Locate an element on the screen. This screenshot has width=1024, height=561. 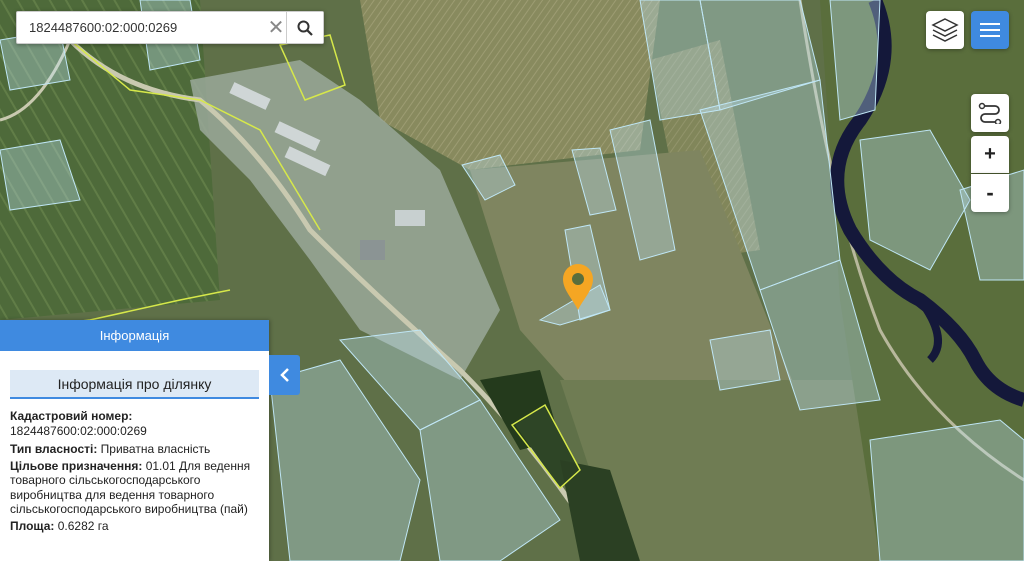
zoom-out-button: - is located at coordinates (990, 193).